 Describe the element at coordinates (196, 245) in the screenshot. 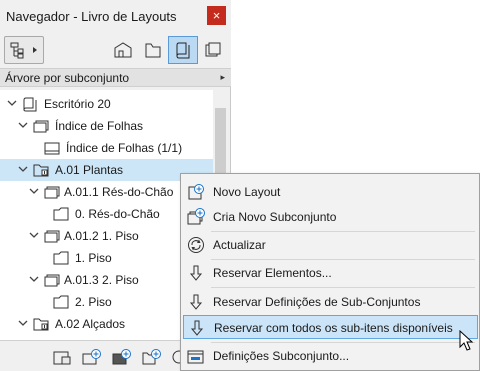

I see `refresh-icon` at that location.